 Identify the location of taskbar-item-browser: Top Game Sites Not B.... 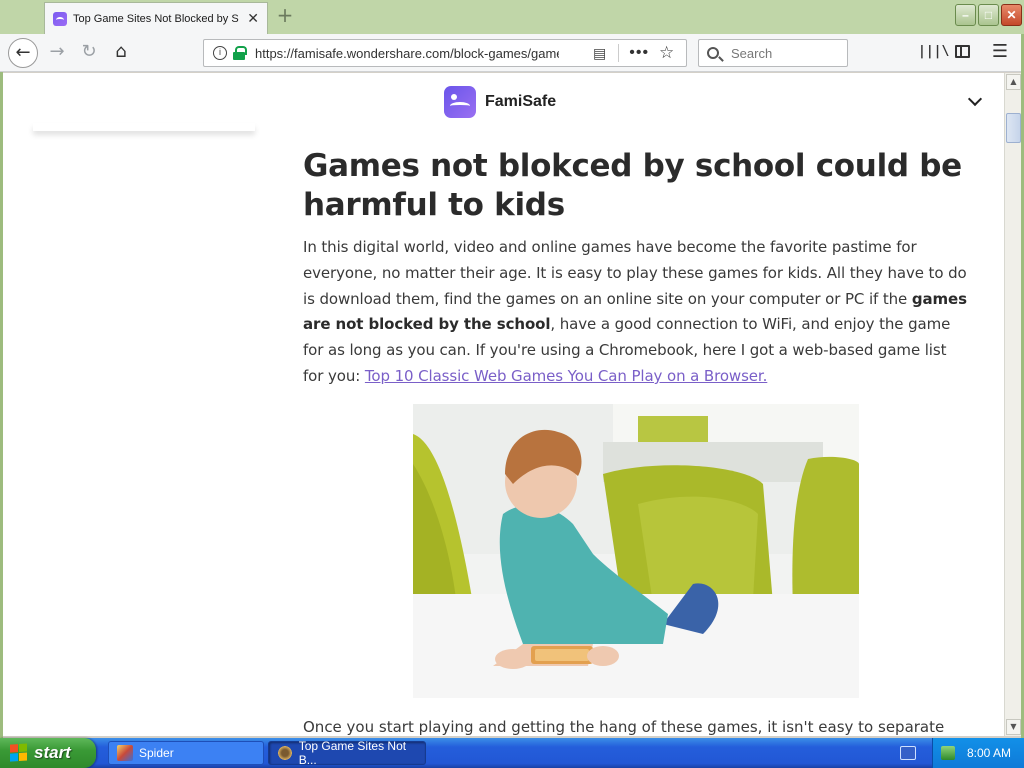
(347, 753).